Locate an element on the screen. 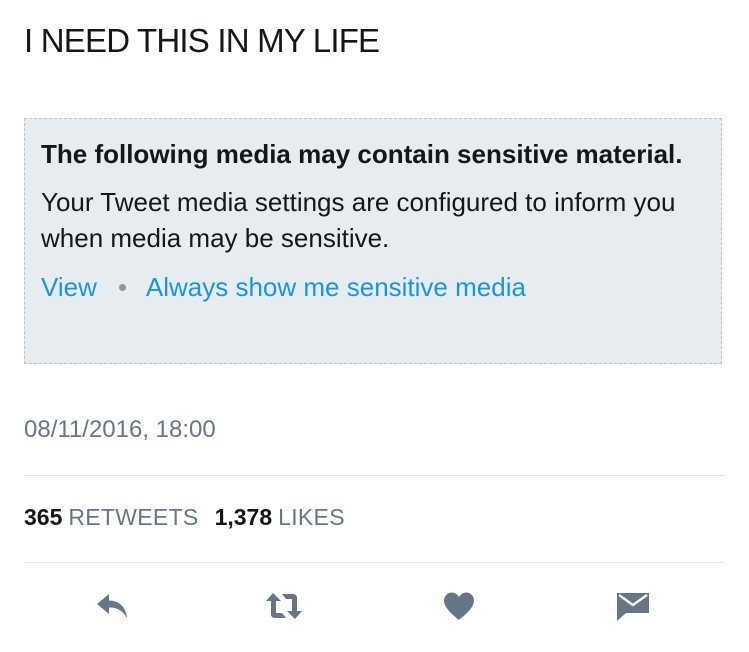  retweets-count: 365 is located at coordinates (43, 517).